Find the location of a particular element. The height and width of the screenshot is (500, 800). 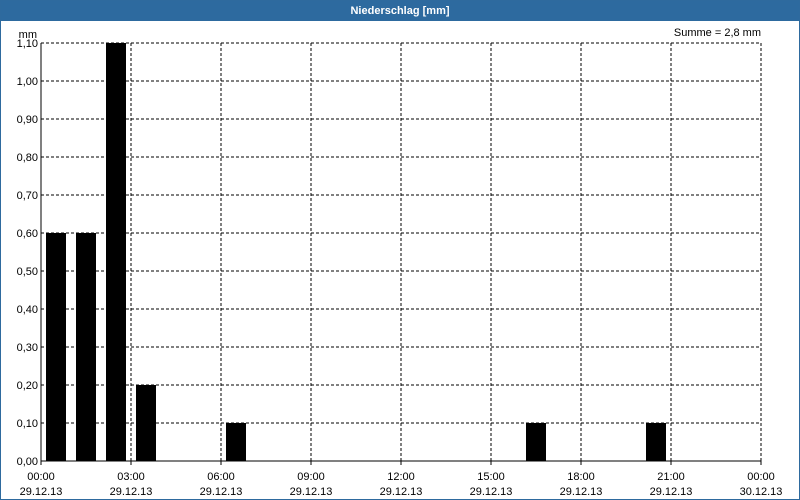

y-tick-label: 0,20 is located at coordinates (27, 386).